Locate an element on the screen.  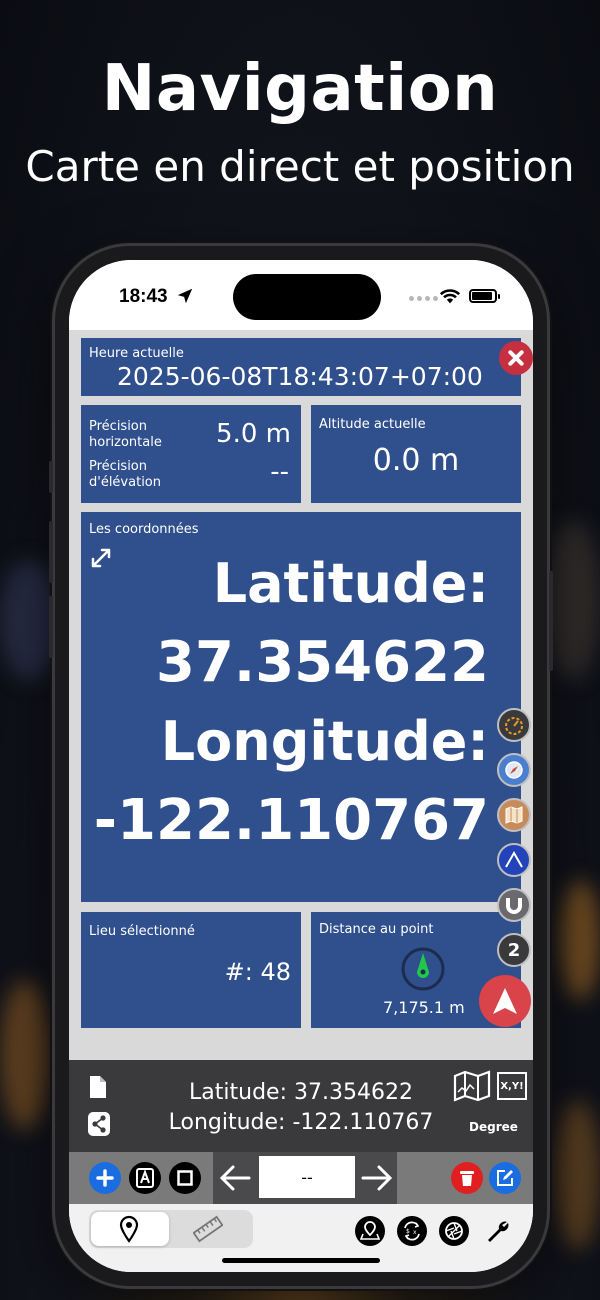
map-pin-icon is located at coordinates (129, 1229).